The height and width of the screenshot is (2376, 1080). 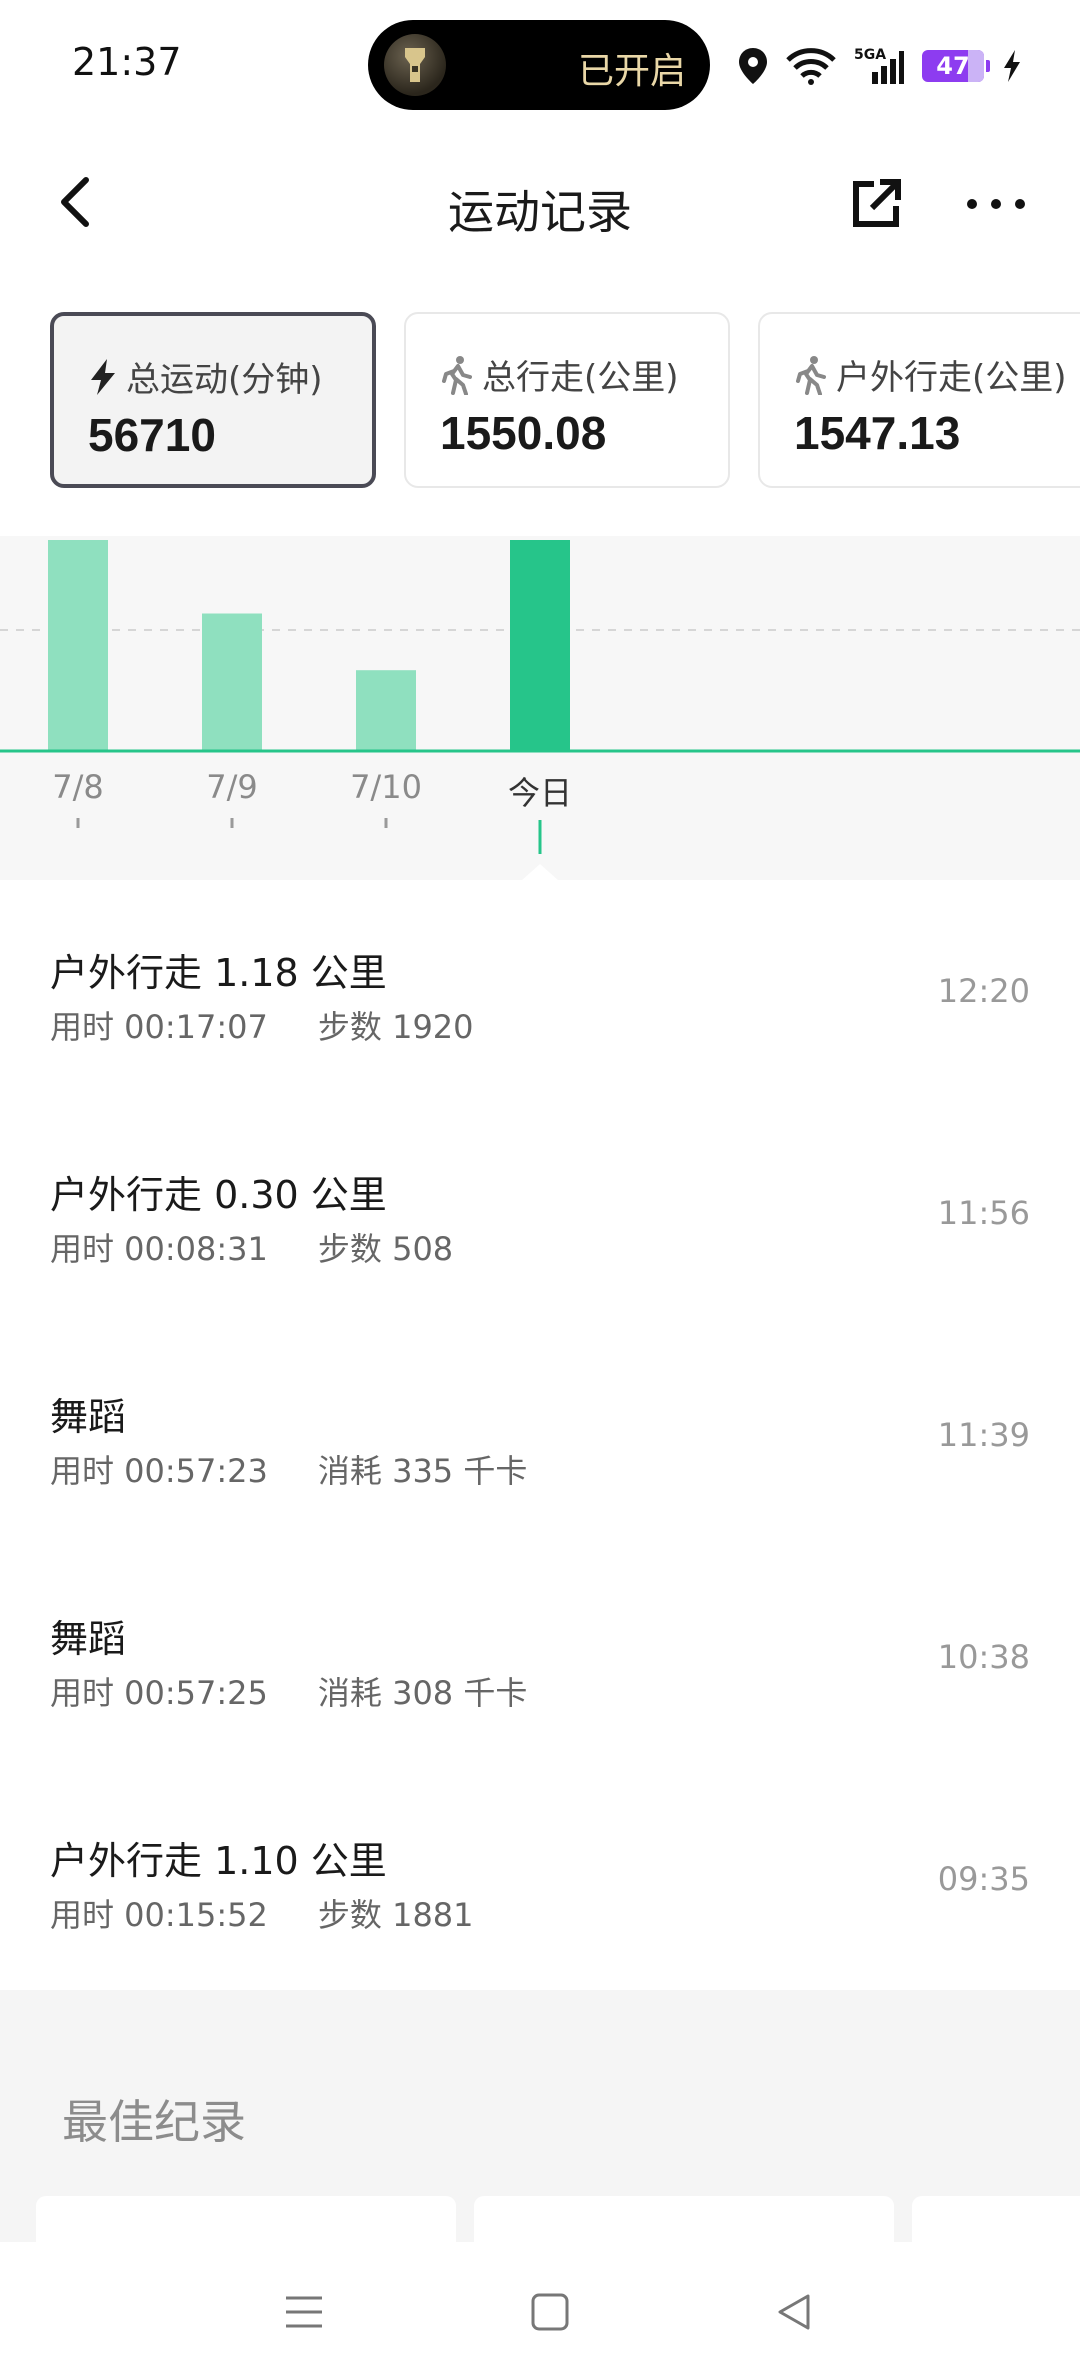 I want to click on card-label: 户外行走(公里), so click(x=951, y=378).